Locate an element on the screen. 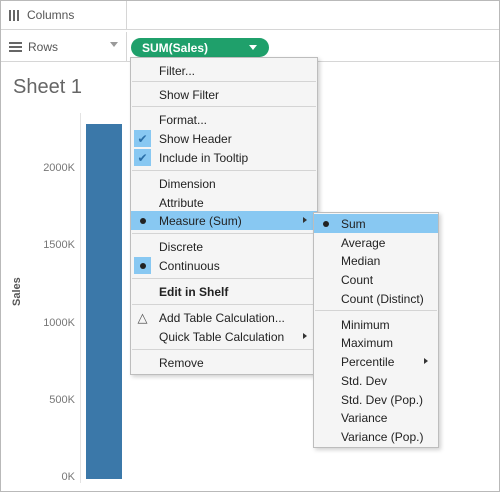  submenu-item-count-distinct: Count (Distinct) is located at coordinates (376, 298).